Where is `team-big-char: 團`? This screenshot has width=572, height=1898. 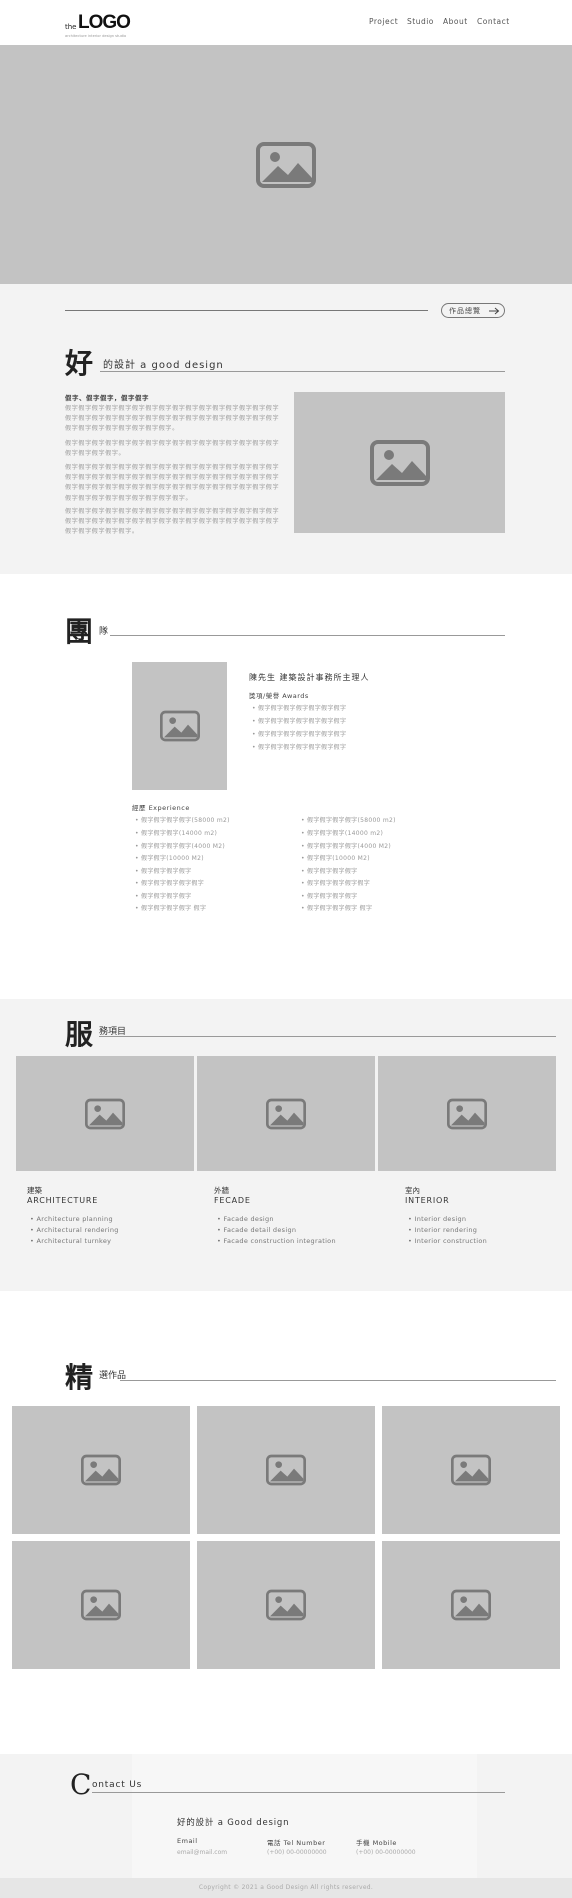 team-big-char: 團 is located at coordinates (79, 631).